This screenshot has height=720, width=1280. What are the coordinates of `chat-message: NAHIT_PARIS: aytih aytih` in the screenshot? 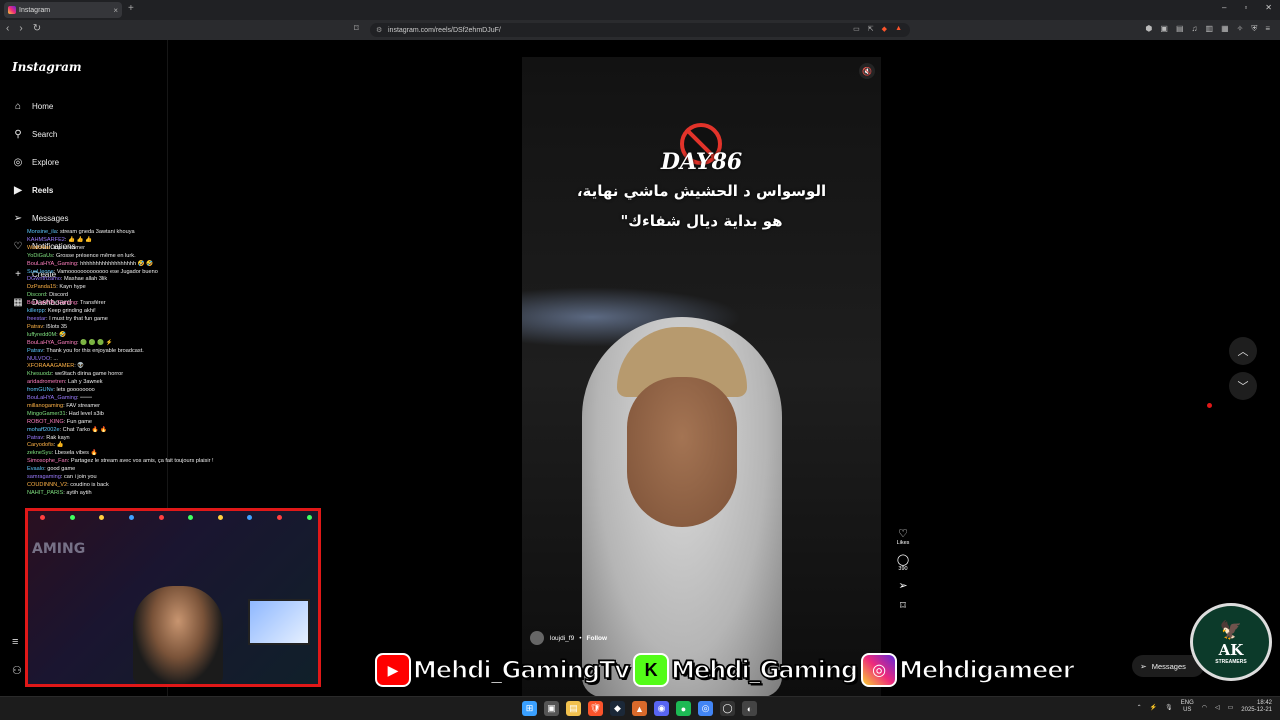 It's located at (59, 492).